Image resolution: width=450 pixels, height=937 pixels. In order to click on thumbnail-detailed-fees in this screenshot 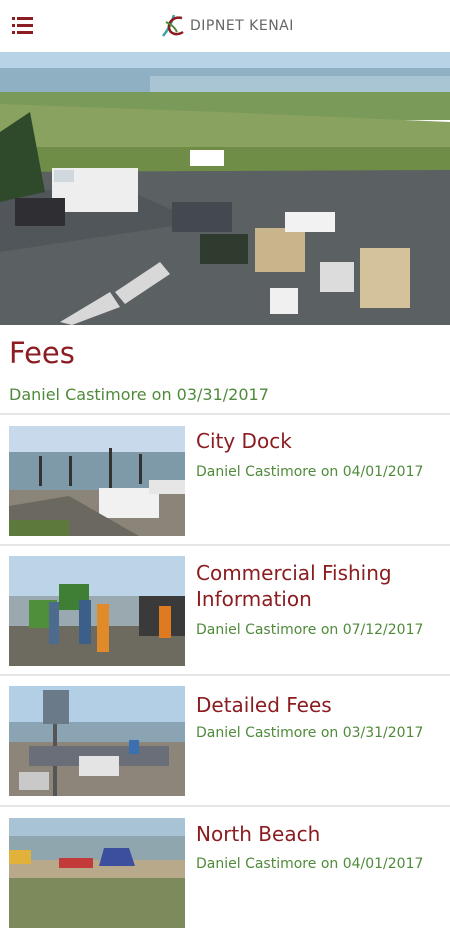, I will do `click(97, 741)`.